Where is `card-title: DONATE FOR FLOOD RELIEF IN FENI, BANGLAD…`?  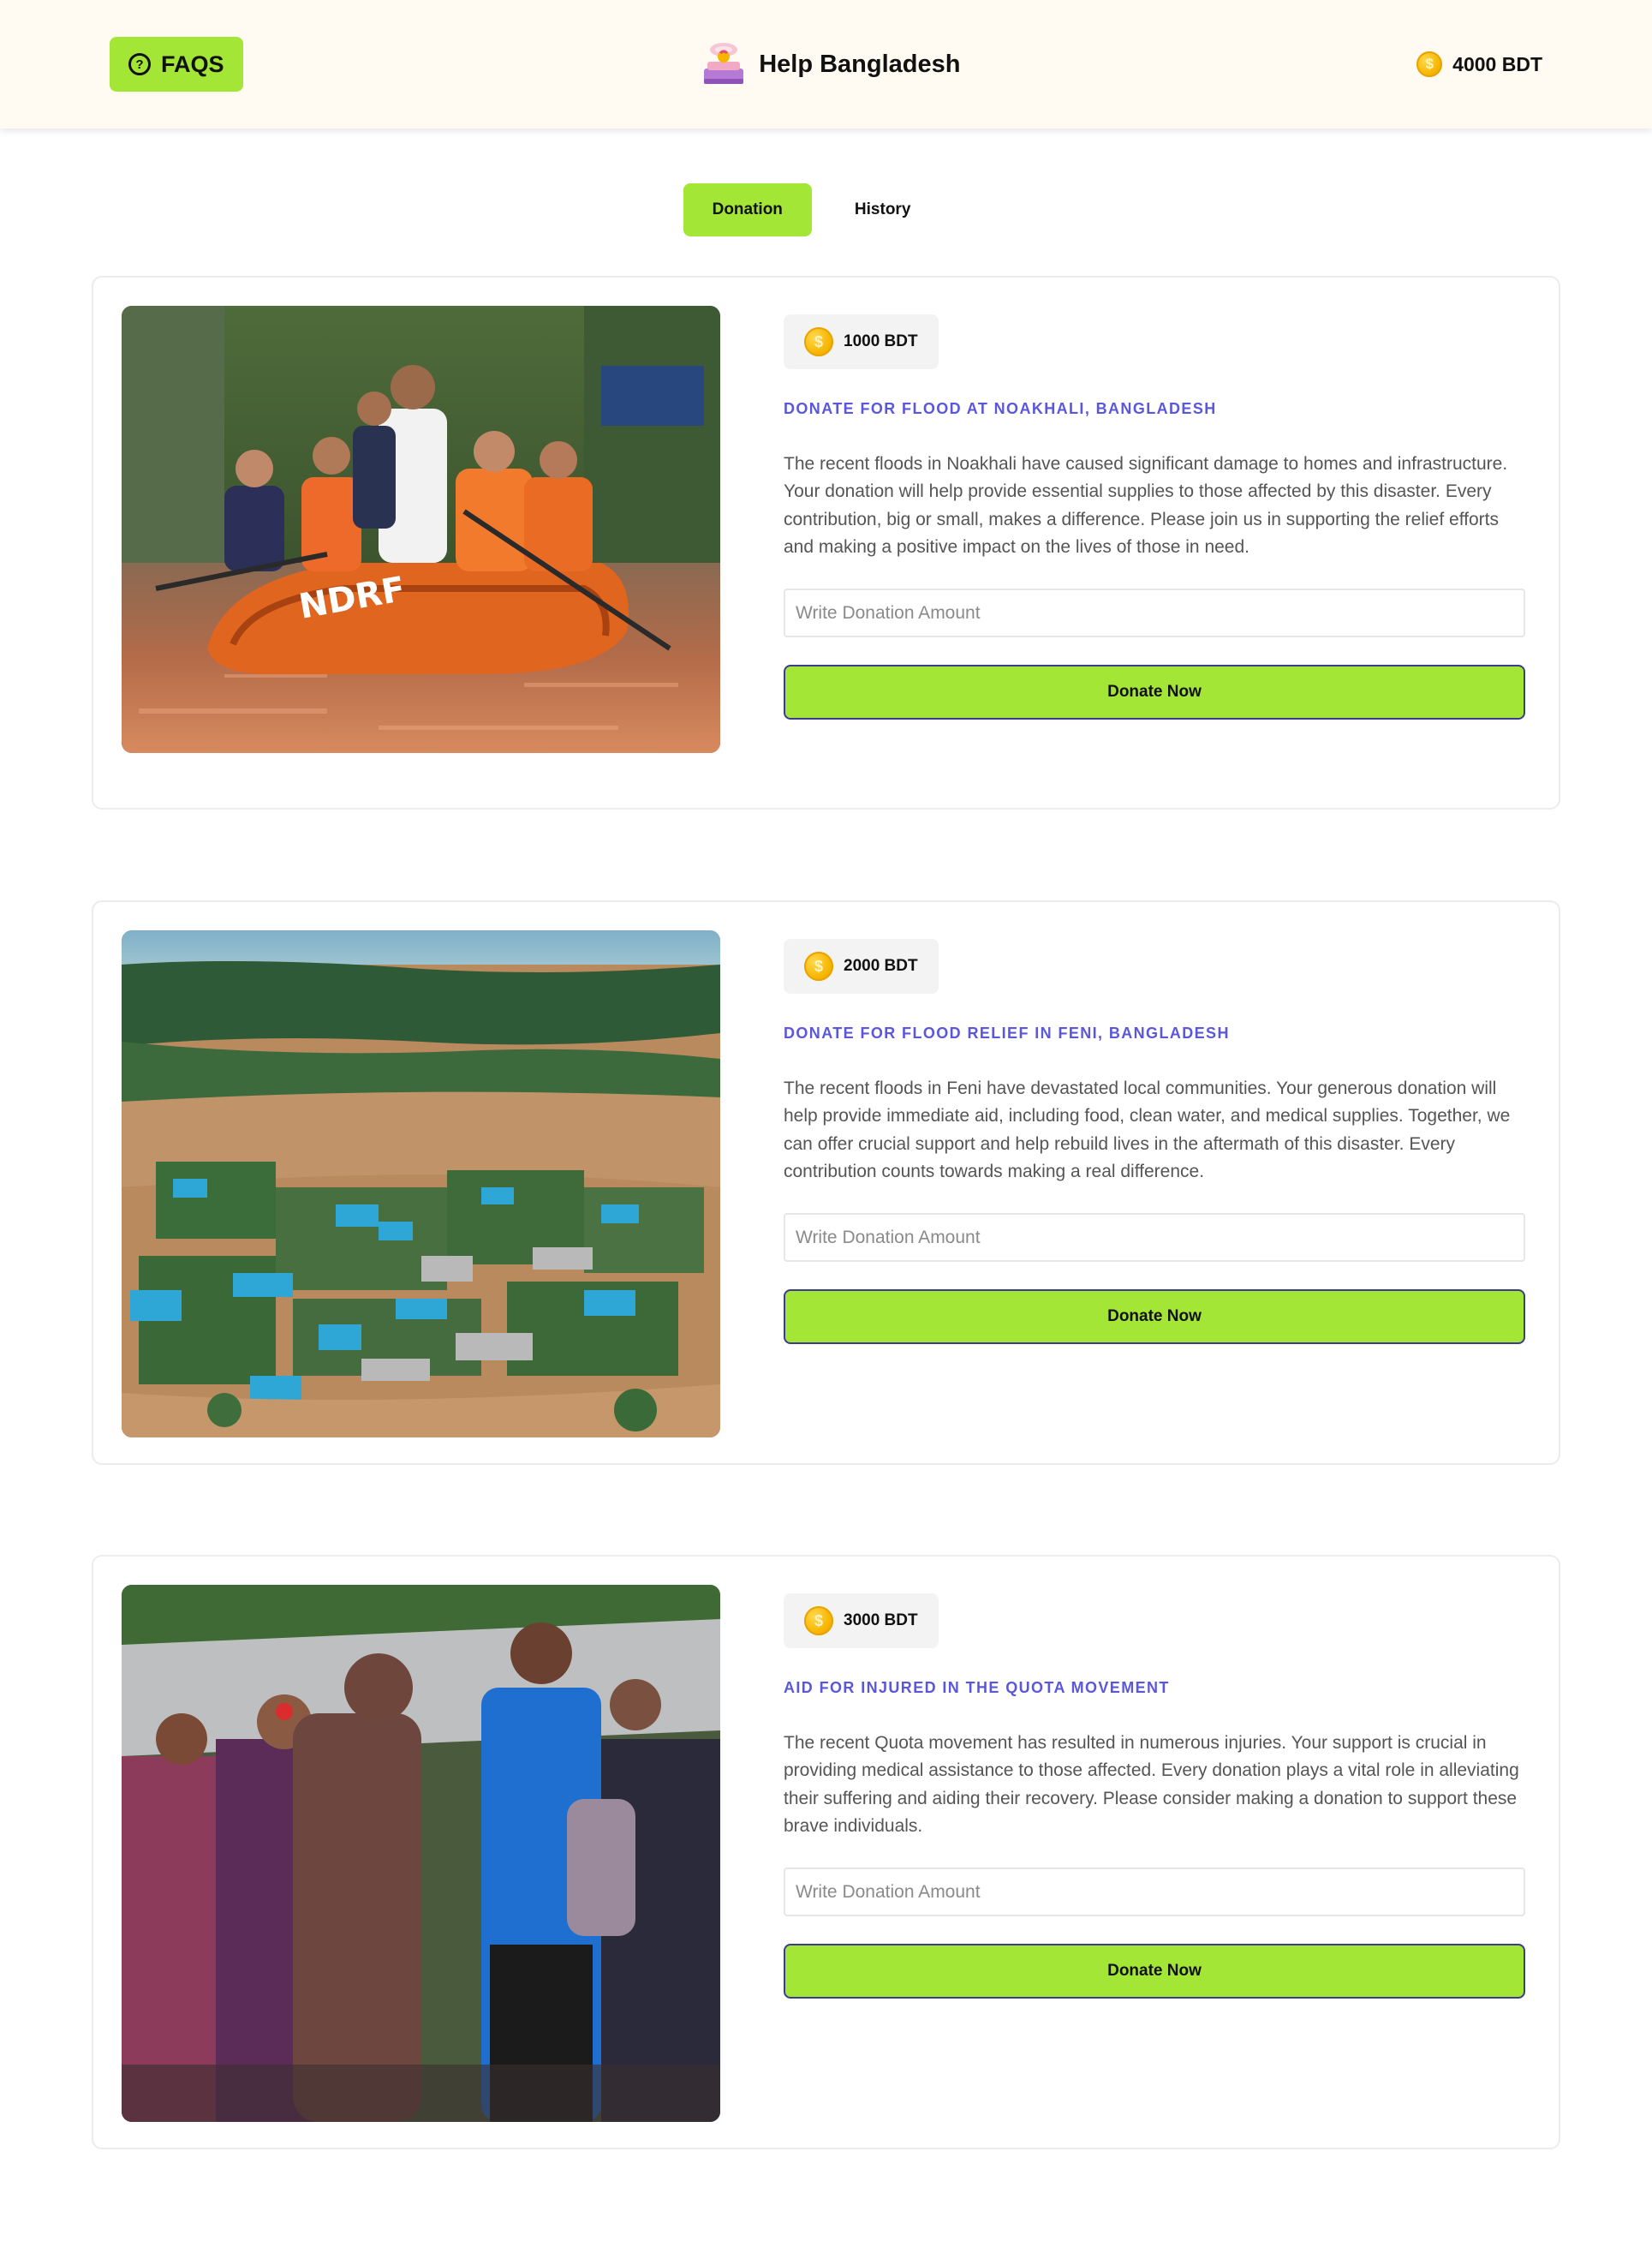 card-title: DONATE FOR FLOOD RELIEF IN FENI, BANGLAD… is located at coordinates (1007, 1033).